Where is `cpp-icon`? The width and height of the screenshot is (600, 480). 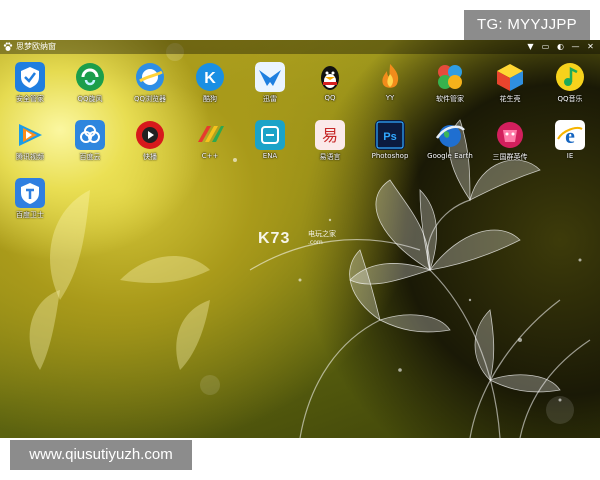 cpp-icon is located at coordinates (210, 135).